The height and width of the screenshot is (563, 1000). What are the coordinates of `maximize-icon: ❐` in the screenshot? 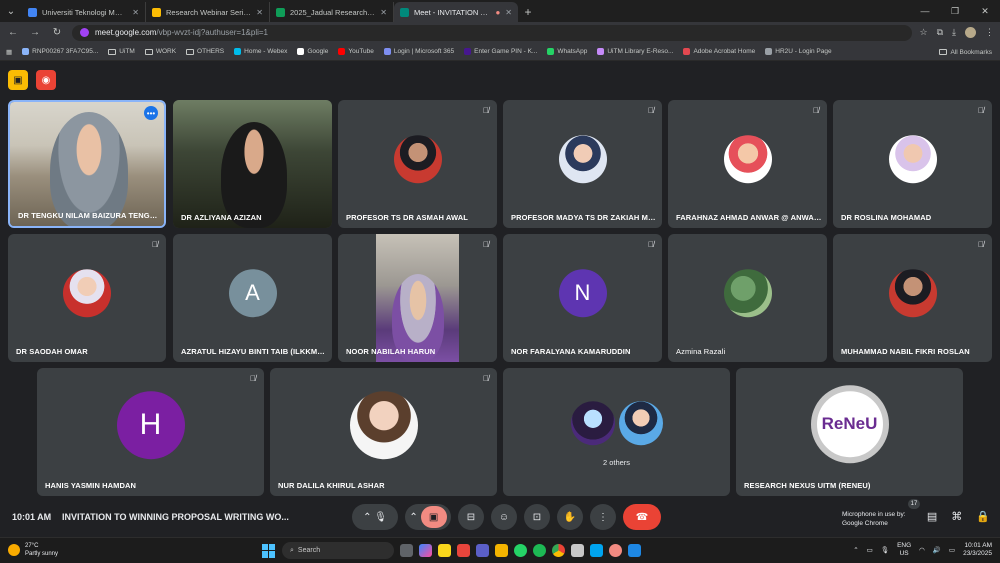 It's located at (955, 11).